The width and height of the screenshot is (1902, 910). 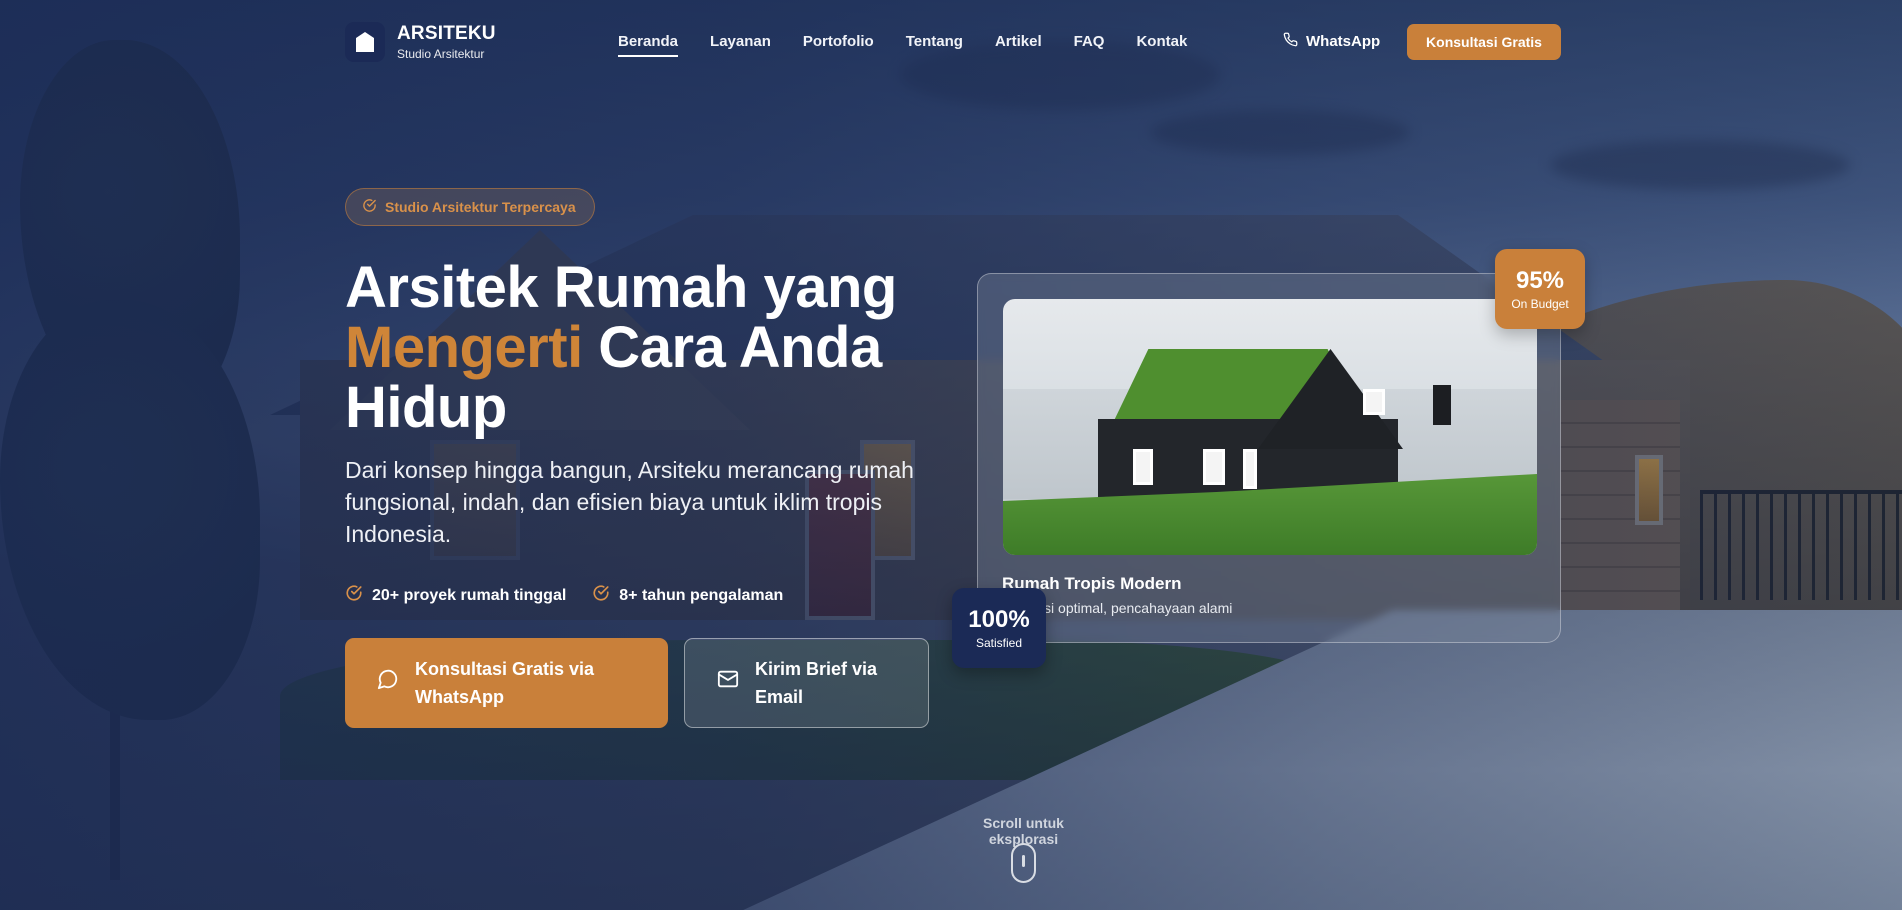 What do you see at coordinates (1018, 41) in the screenshot?
I see `nav-item-artikel: Artikel` at bounding box center [1018, 41].